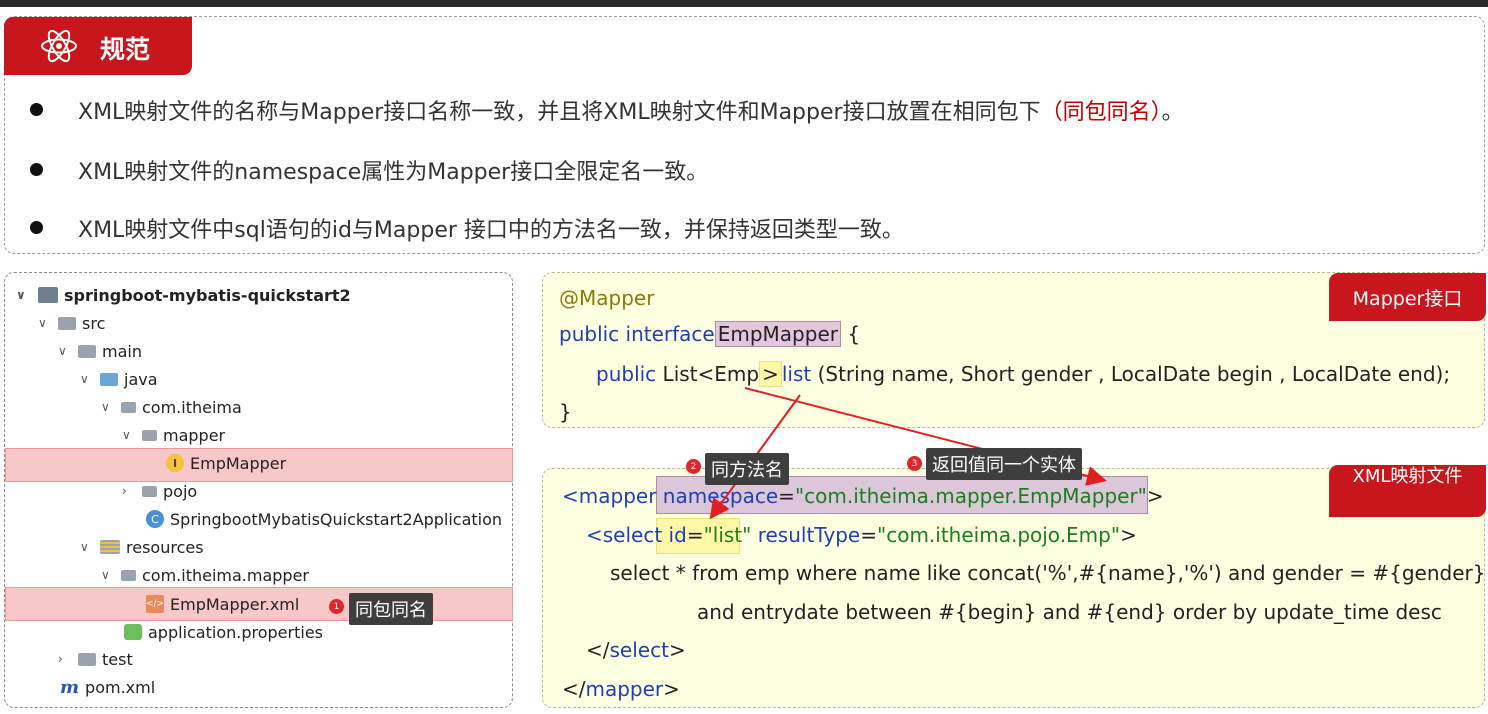  Describe the element at coordinates (908, 453) in the screenshot. I see `connector-arrows` at that location.